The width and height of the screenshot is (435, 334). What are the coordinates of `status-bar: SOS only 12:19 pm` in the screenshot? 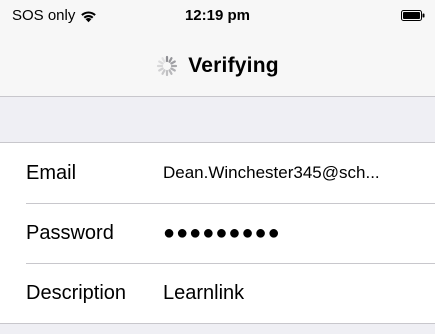 It's located at (217, 15).